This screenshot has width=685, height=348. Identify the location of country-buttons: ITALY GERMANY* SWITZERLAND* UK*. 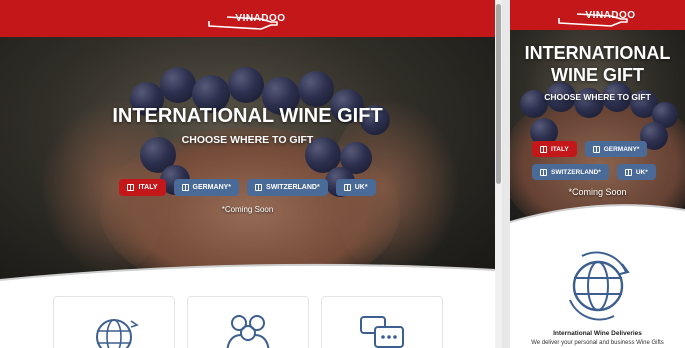
(247, 187).